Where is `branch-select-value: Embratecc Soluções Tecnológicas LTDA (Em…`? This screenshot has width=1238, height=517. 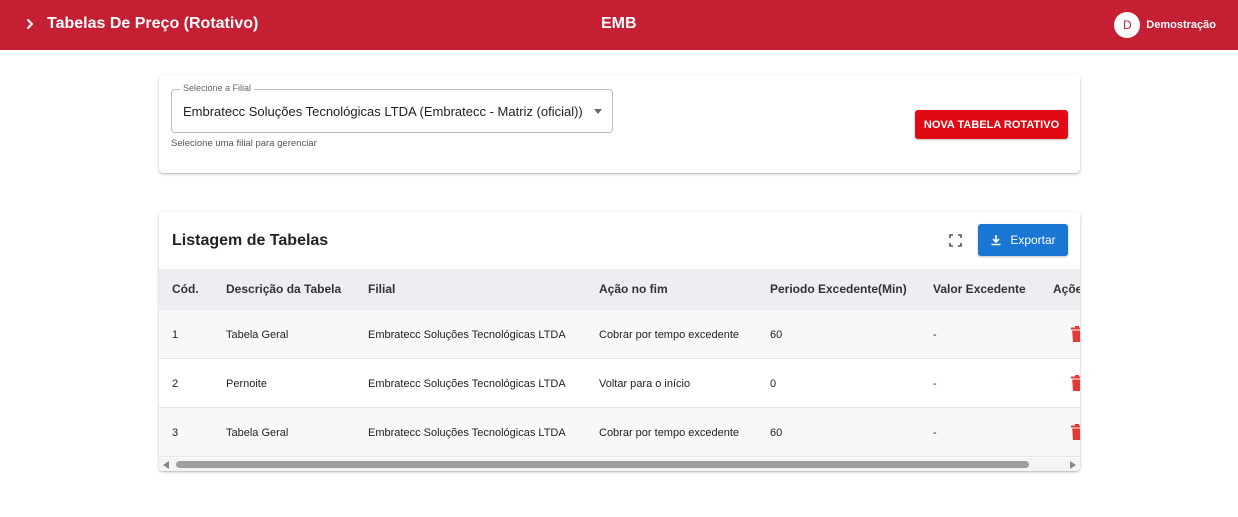 branch-select-value: Embratecc Soluções Tecnológicas LTDA (Em… is located at coordinates (383, 111).